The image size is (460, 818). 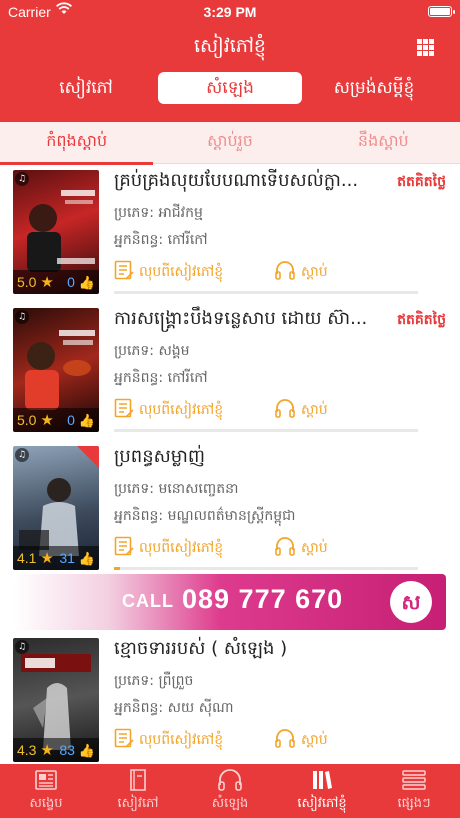 I want to click on book-category: ប្រភេទ: សង្គម, so click(x=152, y=351).